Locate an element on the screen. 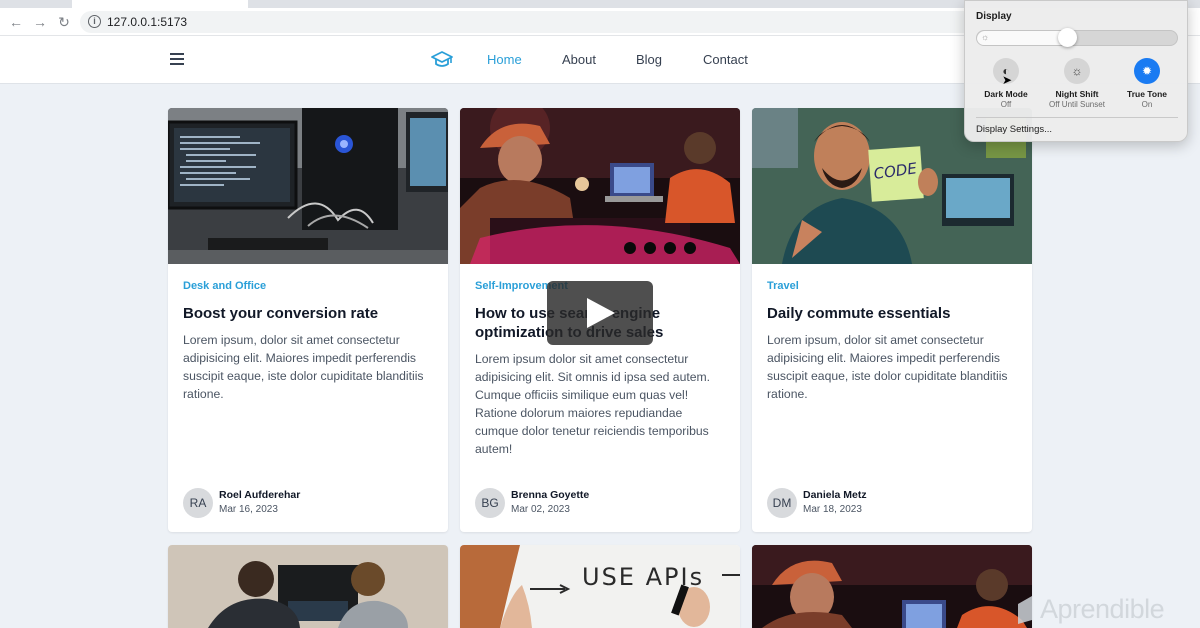  author-avatar: RA is located at coordinates (198, 503).